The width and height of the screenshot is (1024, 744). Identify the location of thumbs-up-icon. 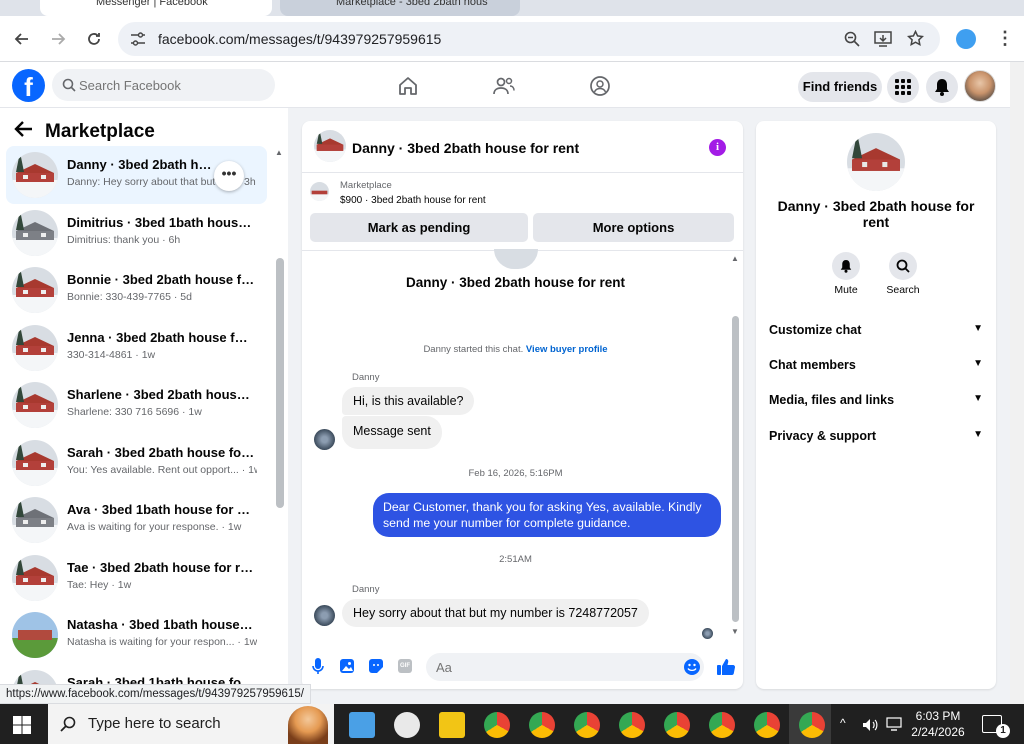
(726, 666).